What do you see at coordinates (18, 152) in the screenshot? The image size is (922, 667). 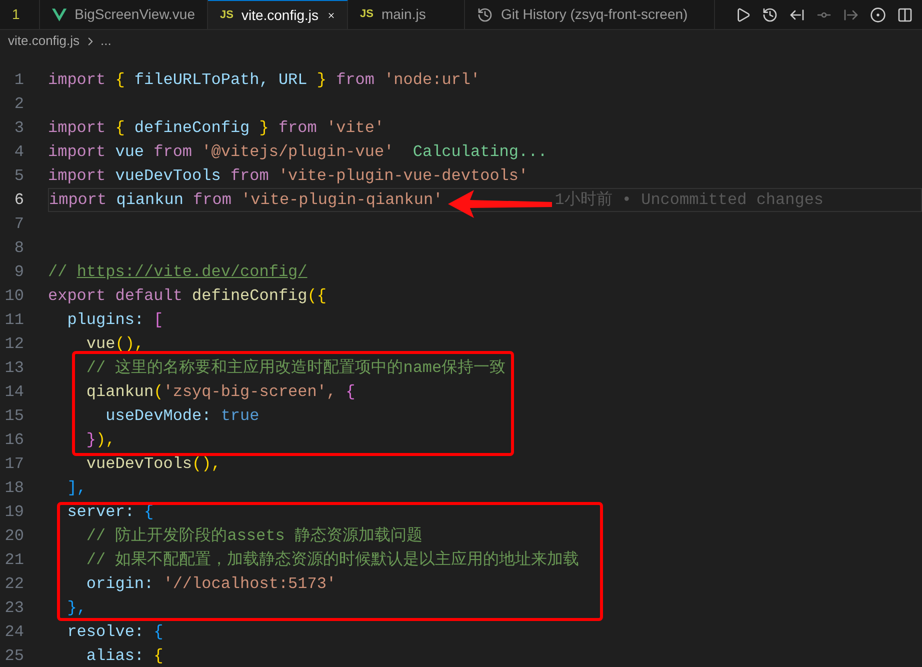 I see `line-number: 4` at bounding box center [18, 152].